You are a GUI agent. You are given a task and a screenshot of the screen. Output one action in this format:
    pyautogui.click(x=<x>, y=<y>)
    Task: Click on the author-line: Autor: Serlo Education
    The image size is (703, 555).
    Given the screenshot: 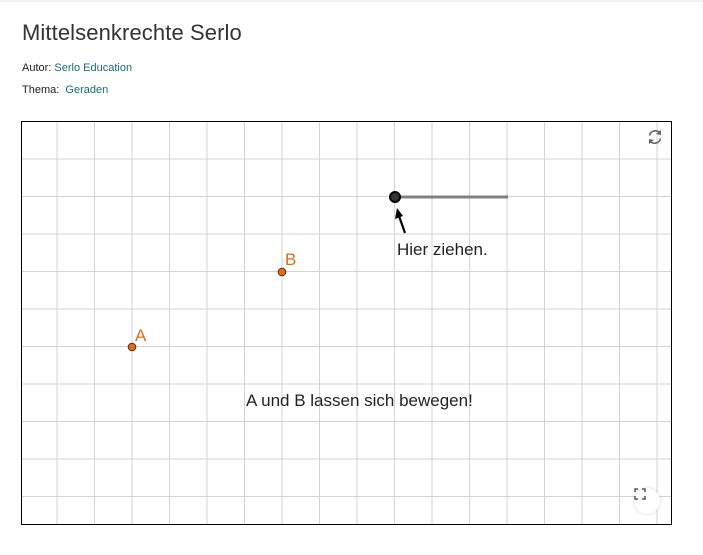 What is the action you would take?
    pyautogui.click(x=77, y=68)
    